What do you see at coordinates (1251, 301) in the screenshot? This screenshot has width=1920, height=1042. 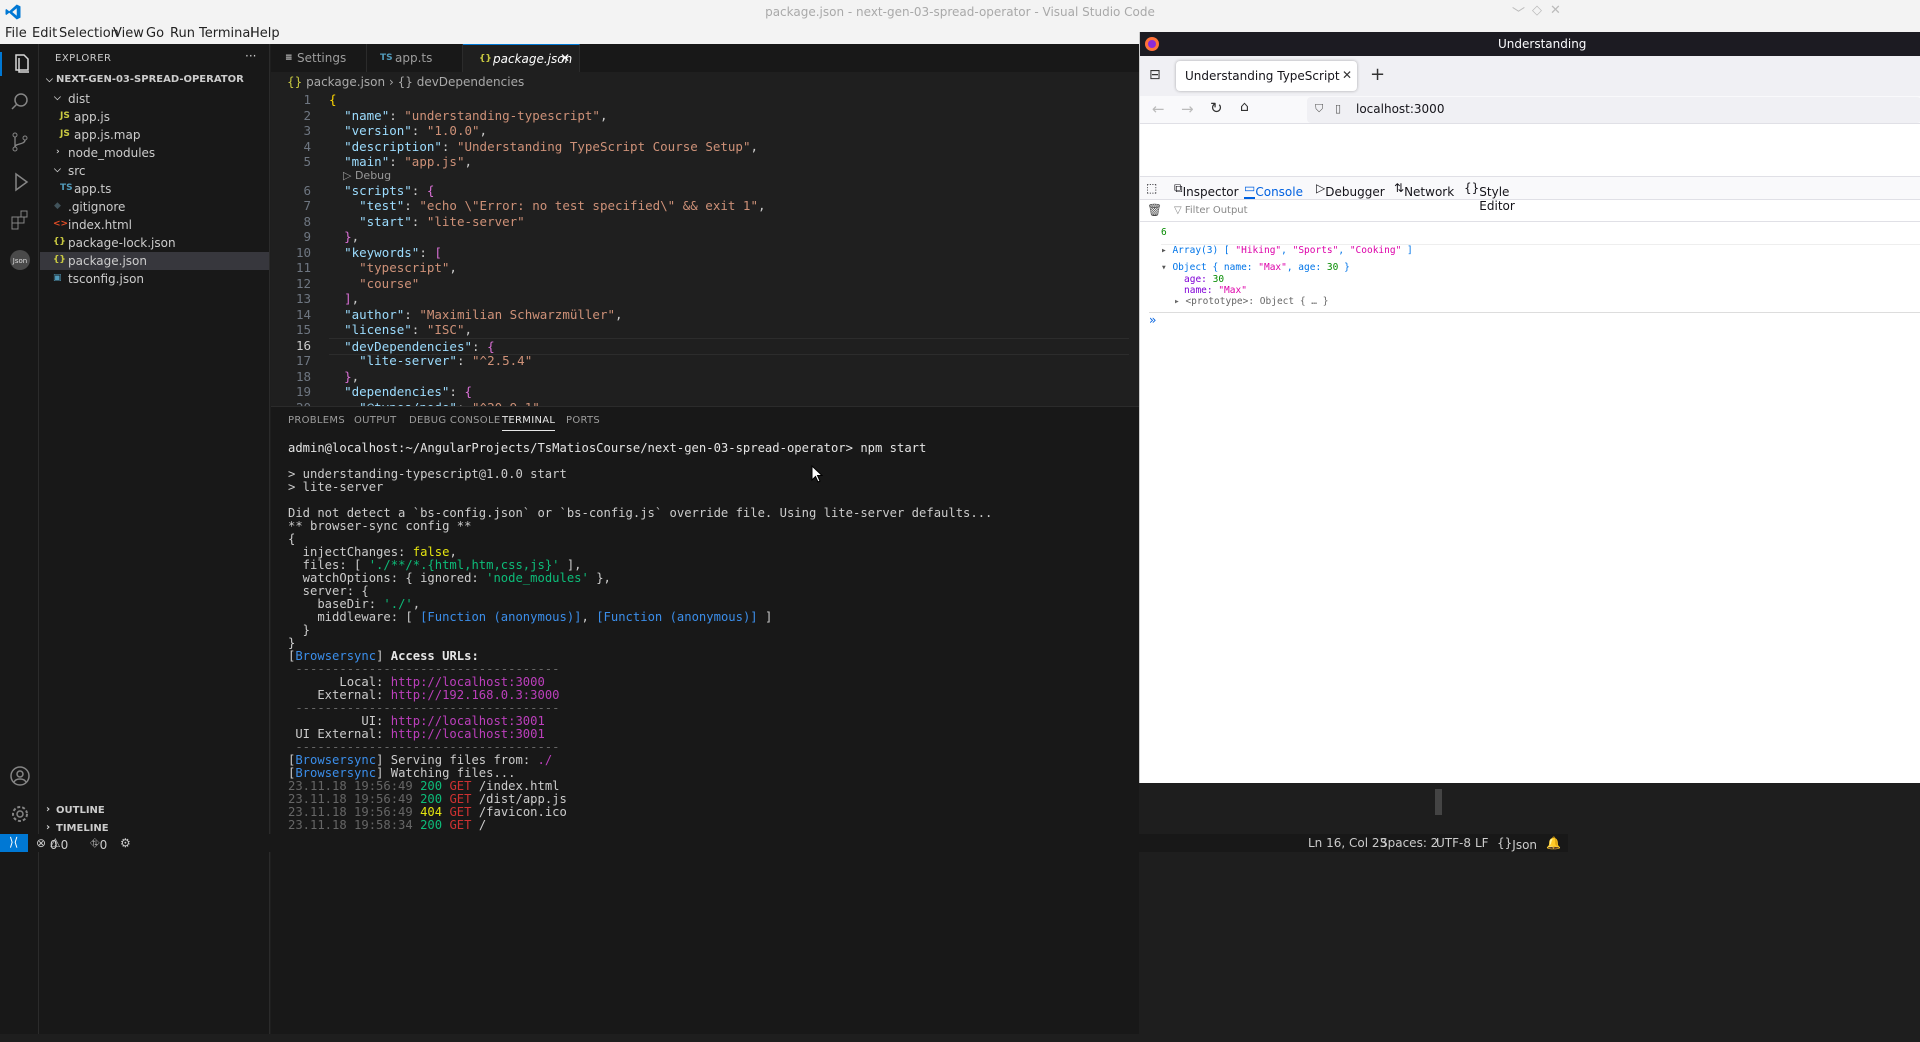 I see `console-prototype: ▸ <prototype>: Object { … }` at bounding box center [1251, 301].